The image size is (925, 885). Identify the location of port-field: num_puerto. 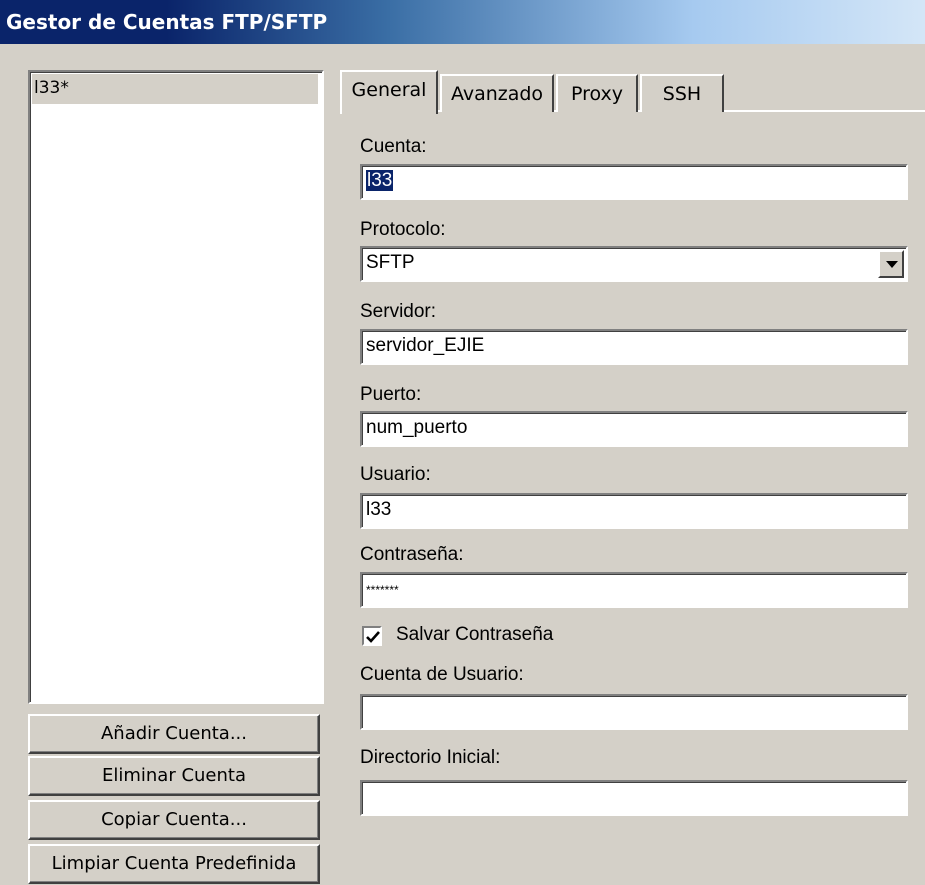
(634, 429).